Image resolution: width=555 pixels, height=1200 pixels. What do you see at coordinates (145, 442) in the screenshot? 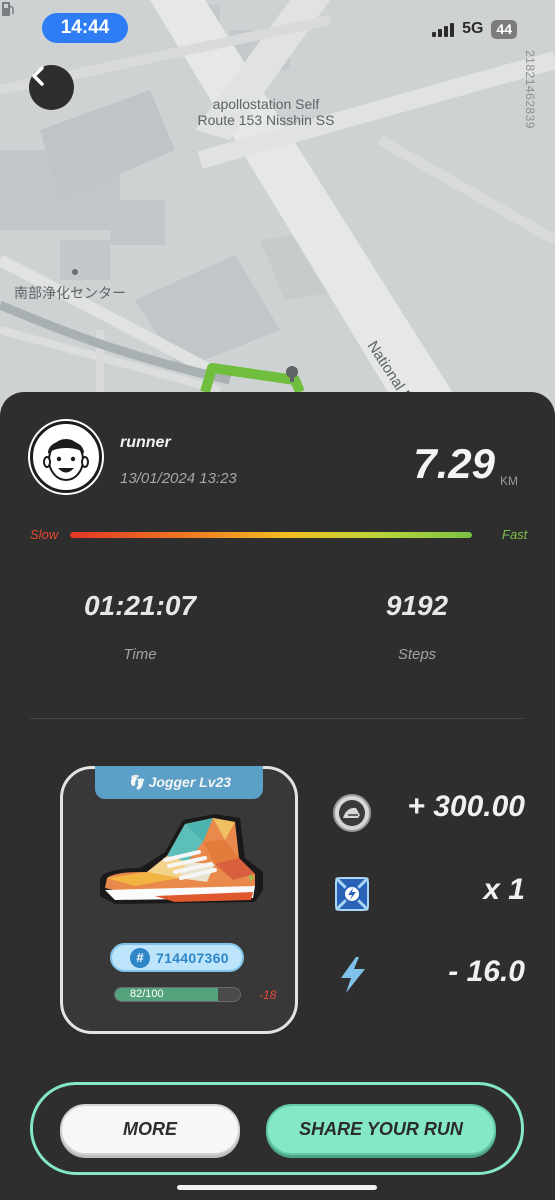
I see `username: runner` at bounding box center [145, 442].